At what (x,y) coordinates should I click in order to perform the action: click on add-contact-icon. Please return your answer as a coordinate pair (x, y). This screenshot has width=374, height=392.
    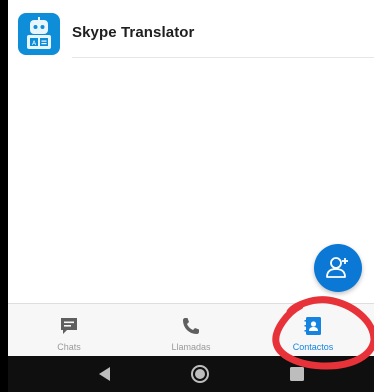
    Looking at the image, I should click on (337, 267).